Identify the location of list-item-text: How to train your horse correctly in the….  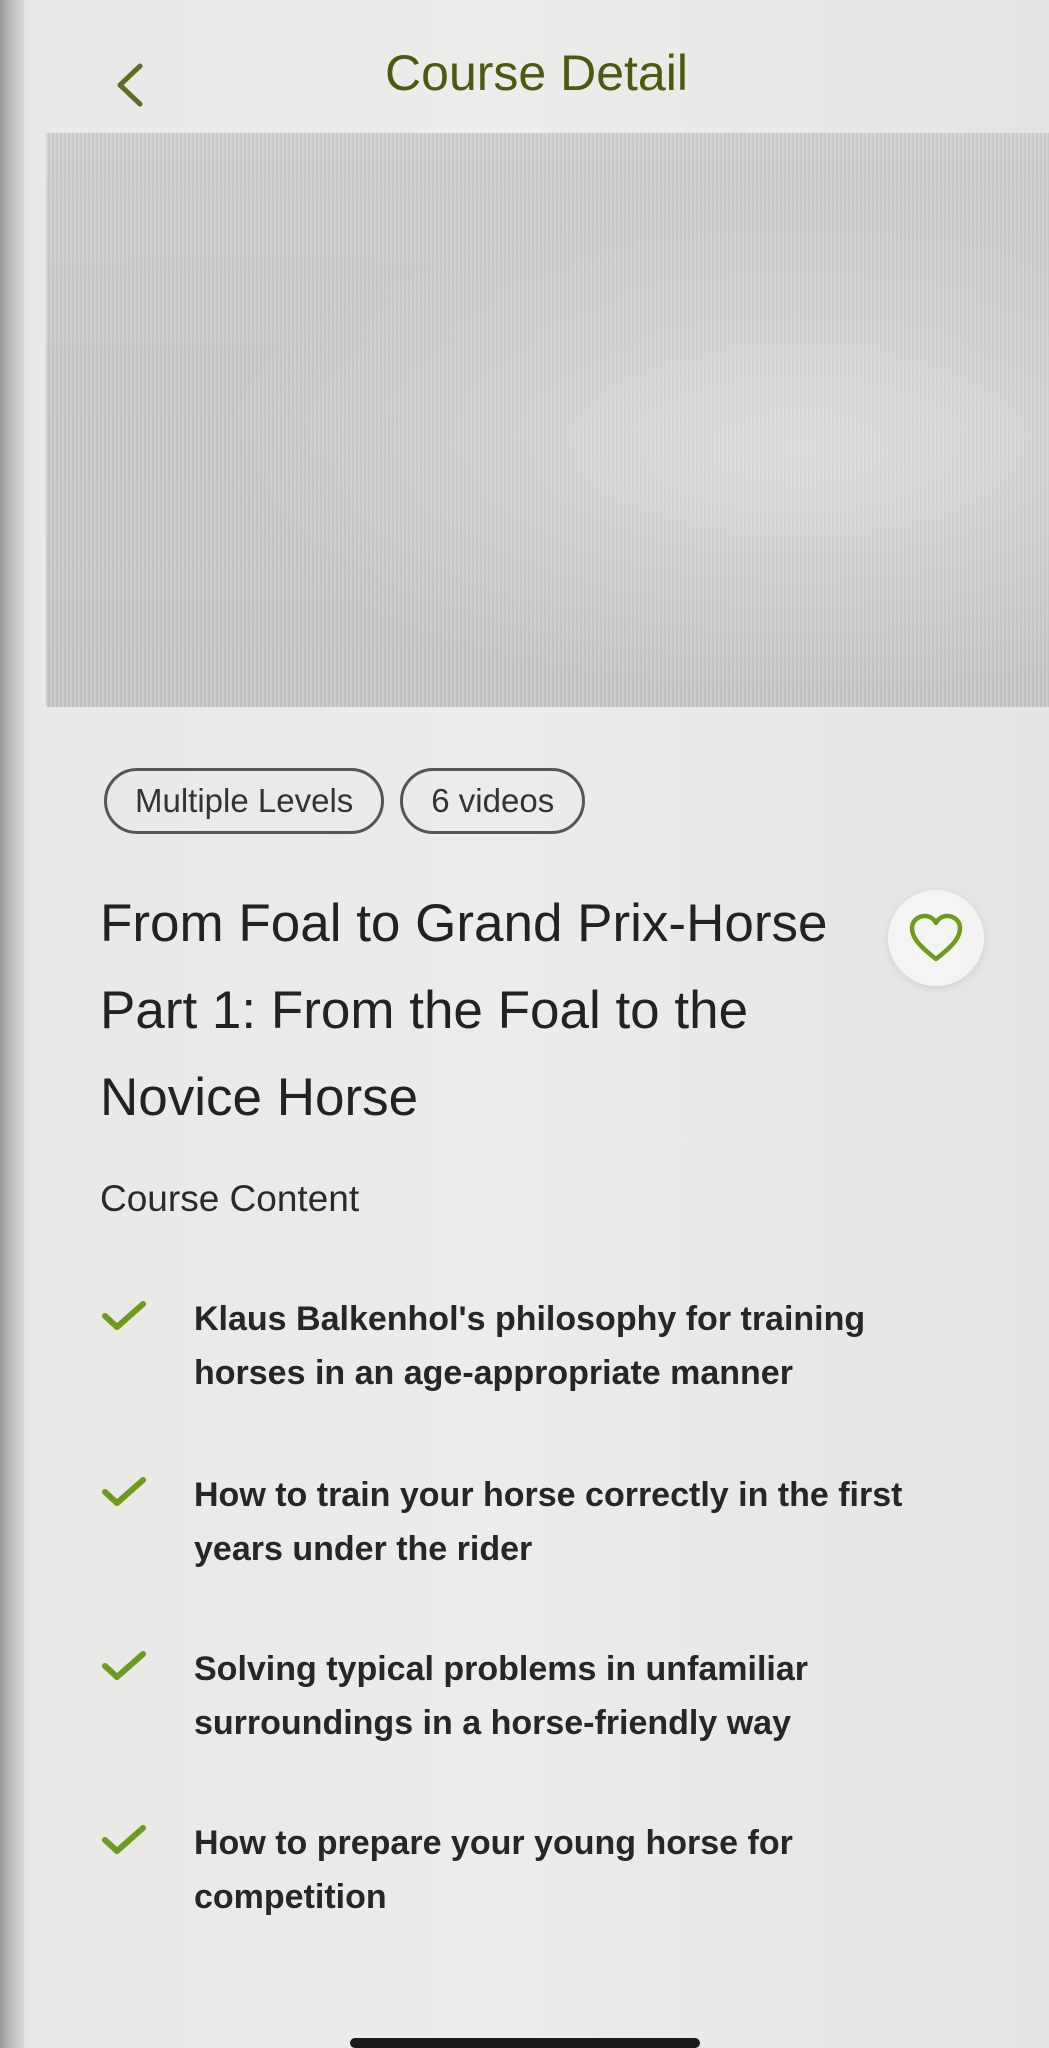
(548, 1522).